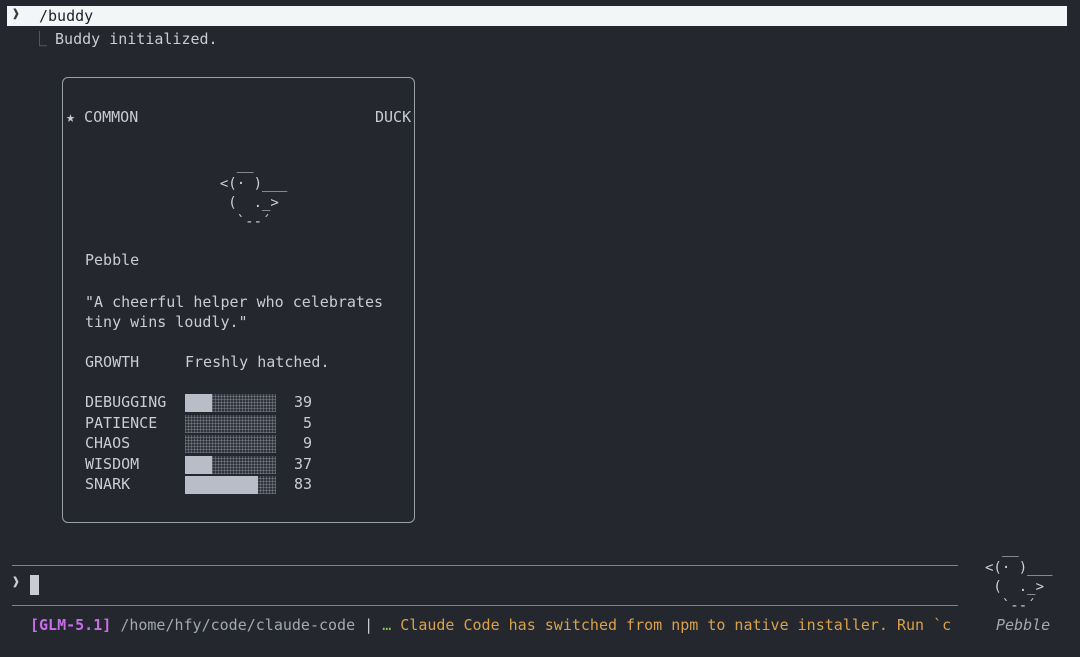 The width and height of the screenshot is (1080, 657). What do you see at coordinates (71, 625) in the screenshot?
I see `model-badge: [GLM-5.1]` at bounding box center [71, 625].